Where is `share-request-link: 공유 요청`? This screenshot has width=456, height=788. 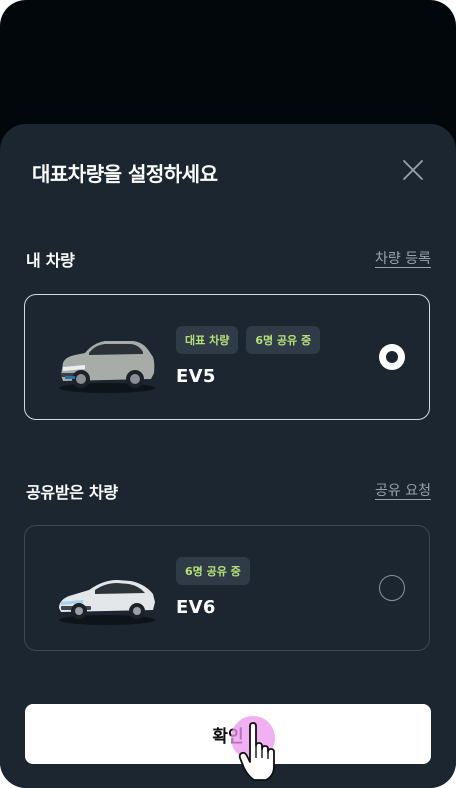 share-request-link: 공유 요청 is located at coordinates (403, 490).